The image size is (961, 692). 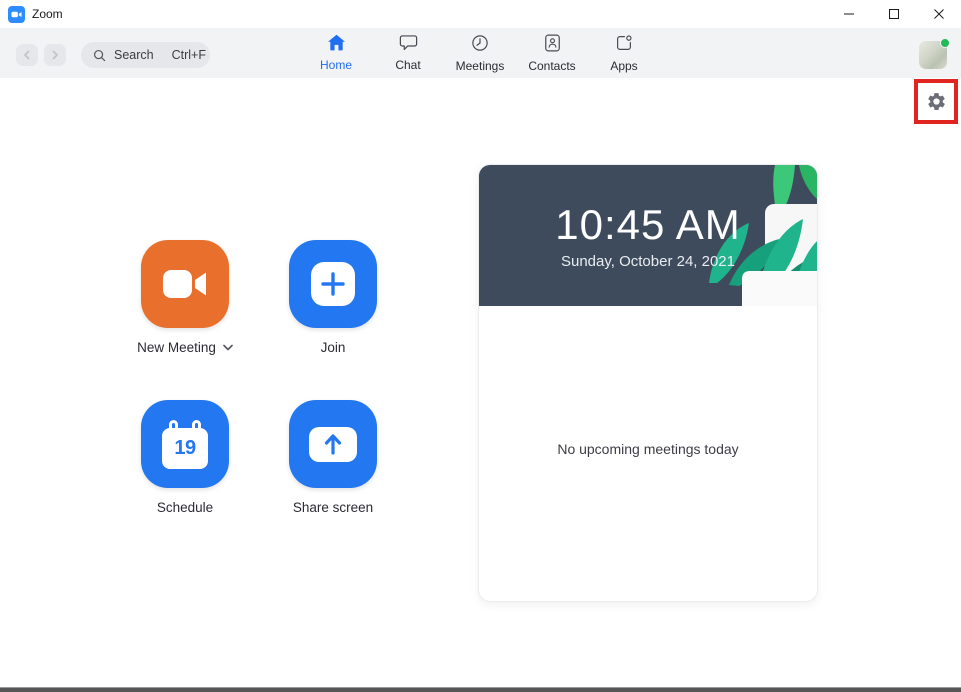 What do you see at coordinates (647, 261) in the screenshot?
I see `current-date: Sunday, October 24, 2021` at bounding box center [647, 261].